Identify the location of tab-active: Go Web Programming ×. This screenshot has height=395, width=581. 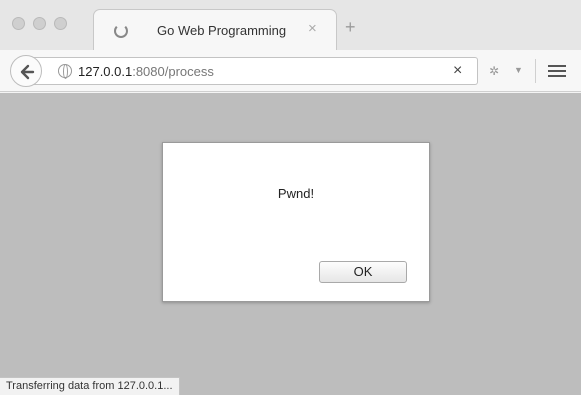
(215, 29).